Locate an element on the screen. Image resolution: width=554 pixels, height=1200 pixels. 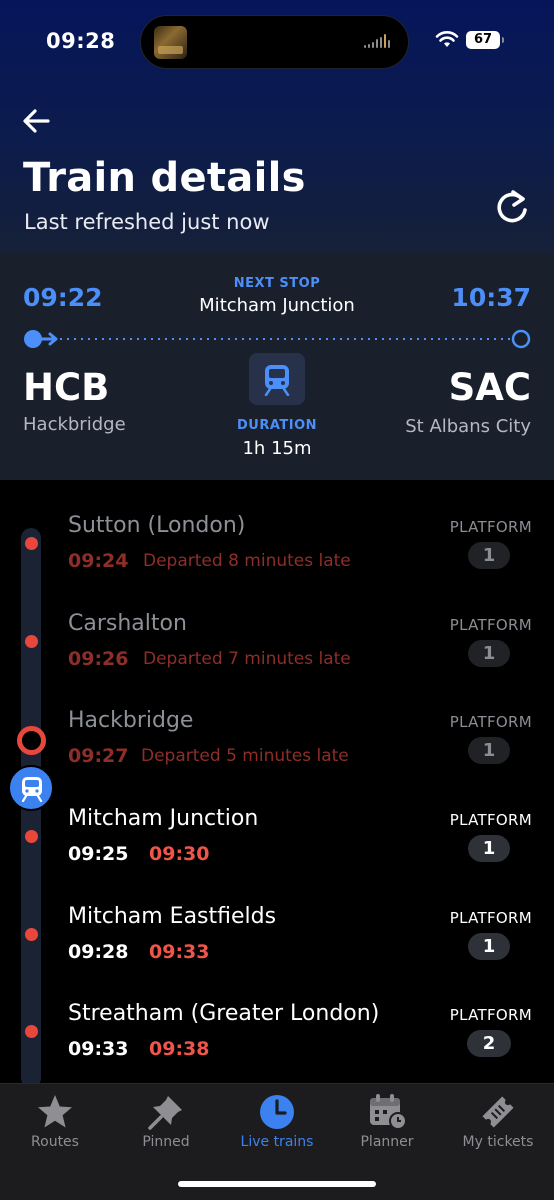
tab-routes: Routes is located at coordinates (55, 1124).